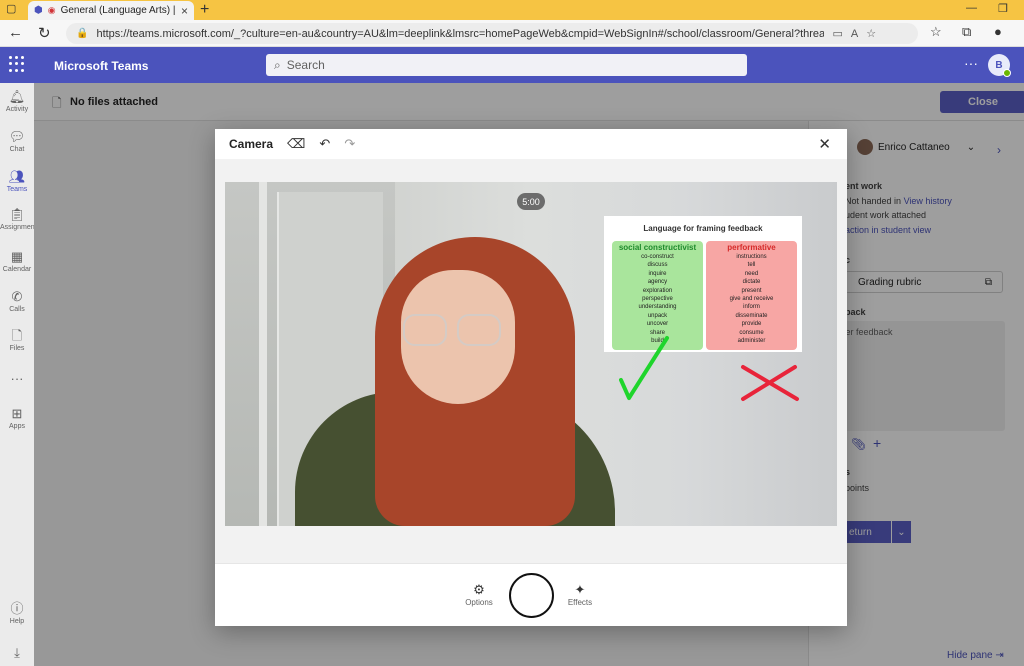  Describe the element at coordinates (20, 227) in the screenshot. I see `rail-label: Assignments` at that location.